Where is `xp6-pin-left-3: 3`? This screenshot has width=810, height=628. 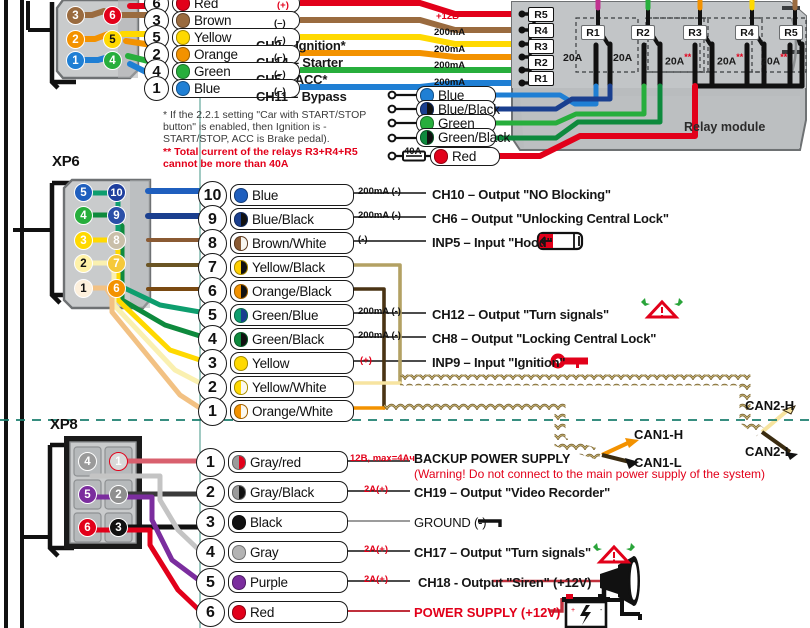 xp6-pin-left-3: 3 is located at coordinates (83, 240).